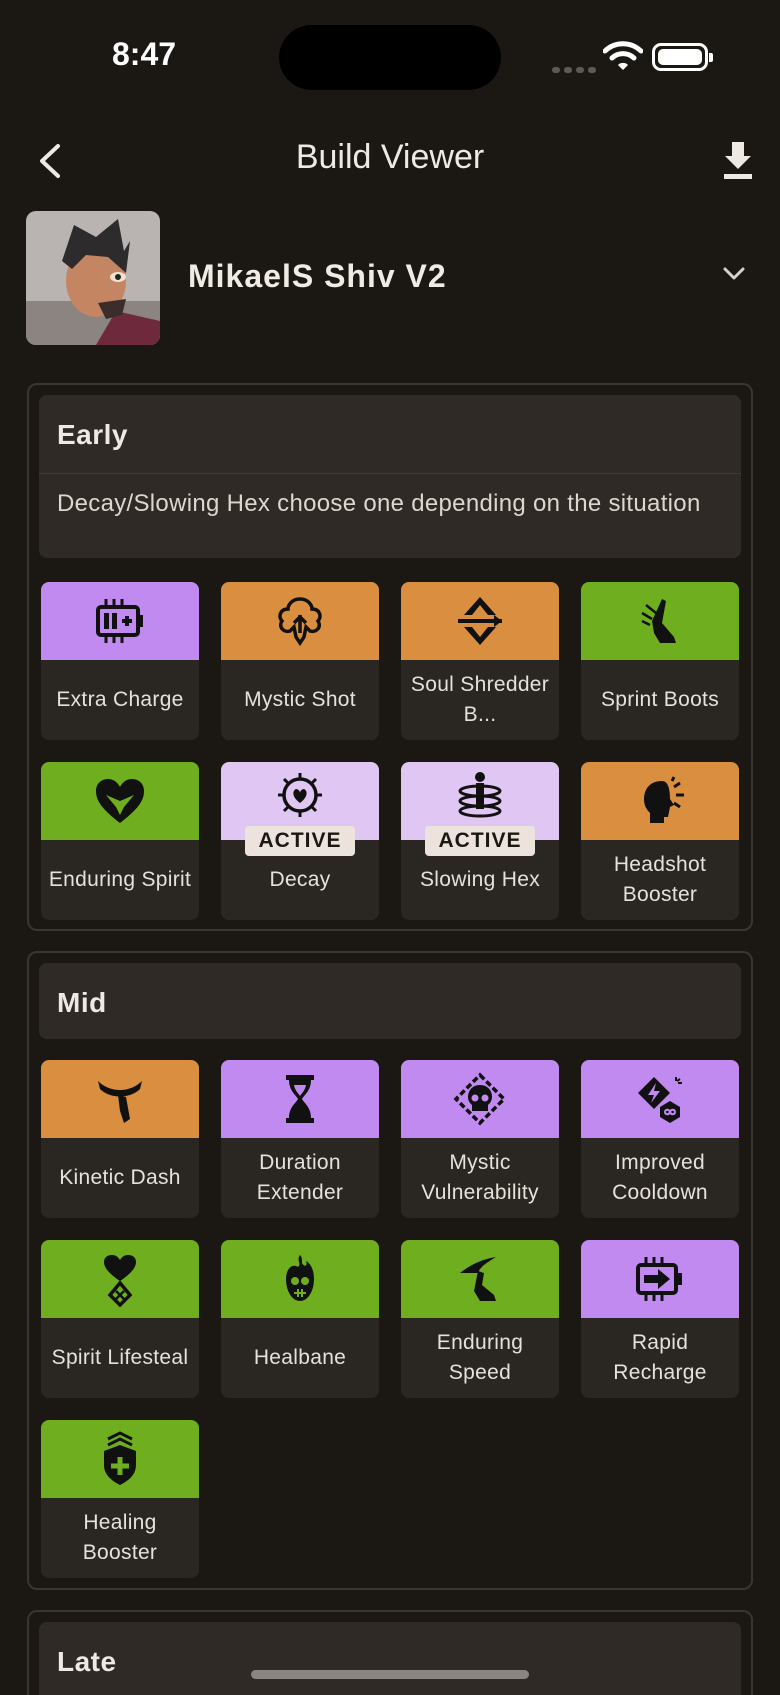  Describe the element at coordinates (480, 879) in the screenshot. I see `item-label: Slowing Hex` at that location.